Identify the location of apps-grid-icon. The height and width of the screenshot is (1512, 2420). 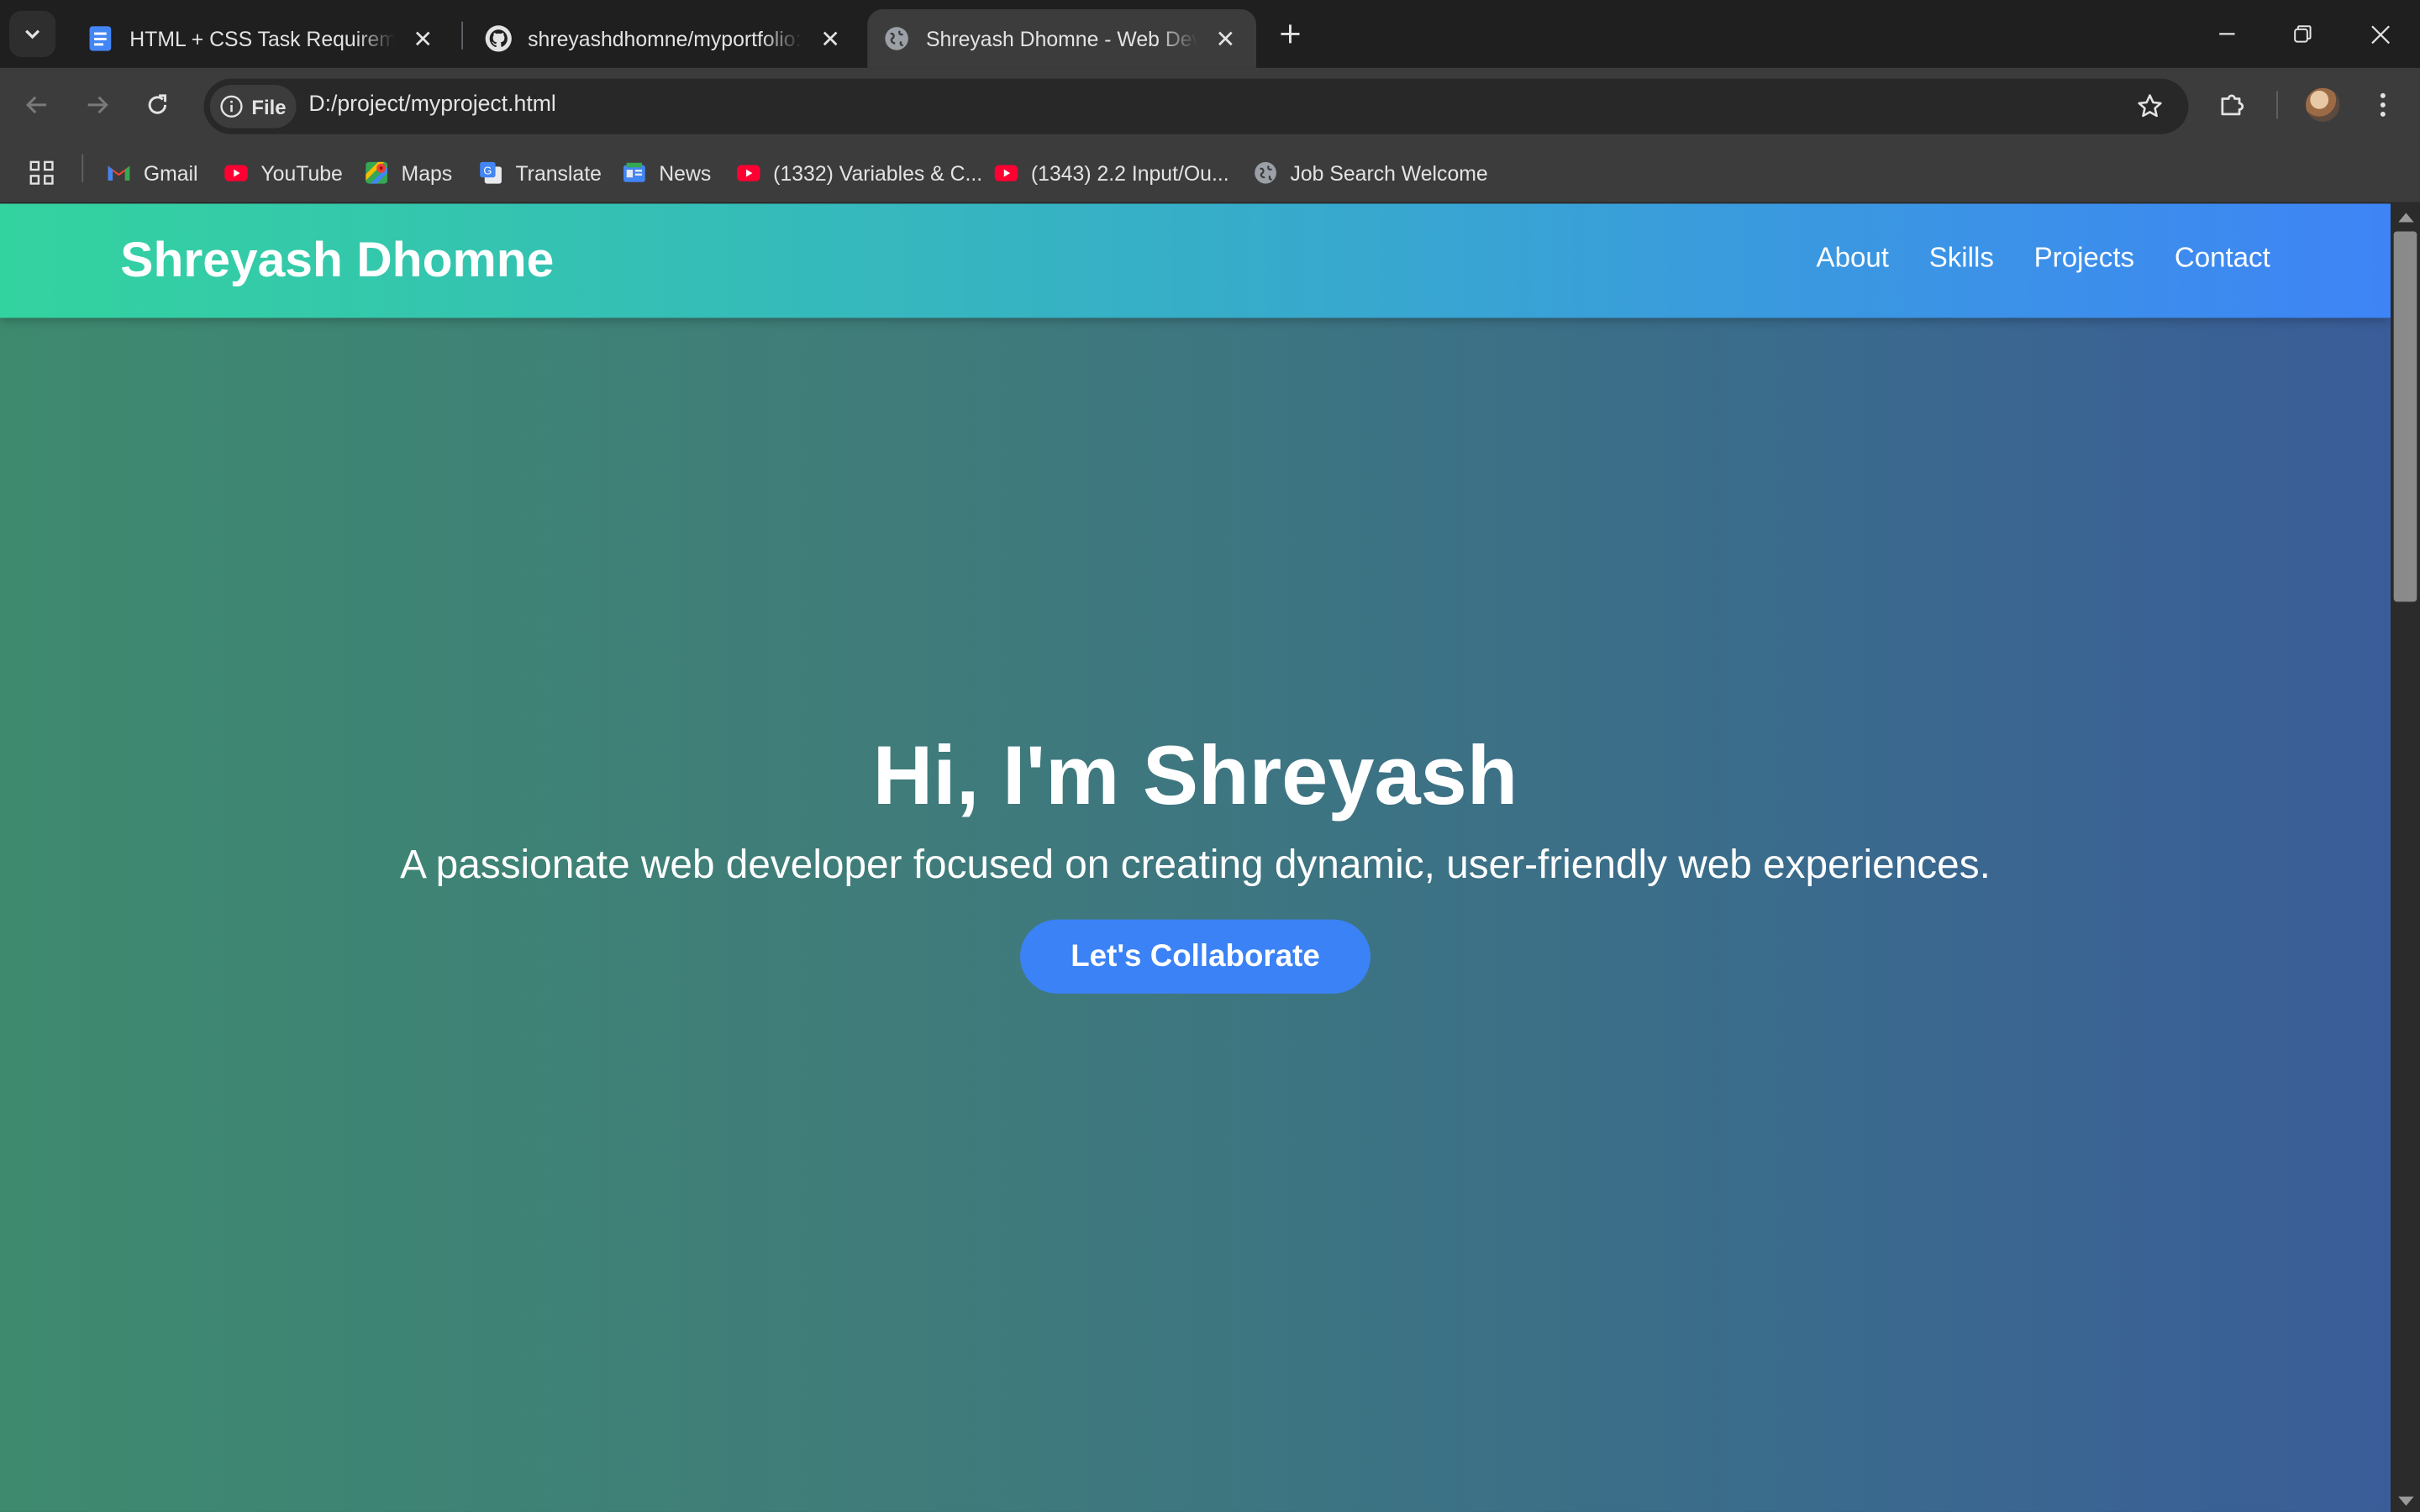
(41, 172).